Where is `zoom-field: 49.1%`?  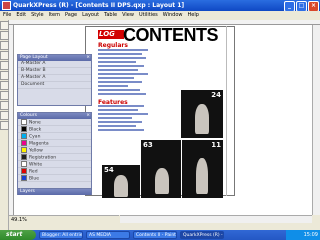 zoom-field: 49.1% is located at coordinates (64, 219).